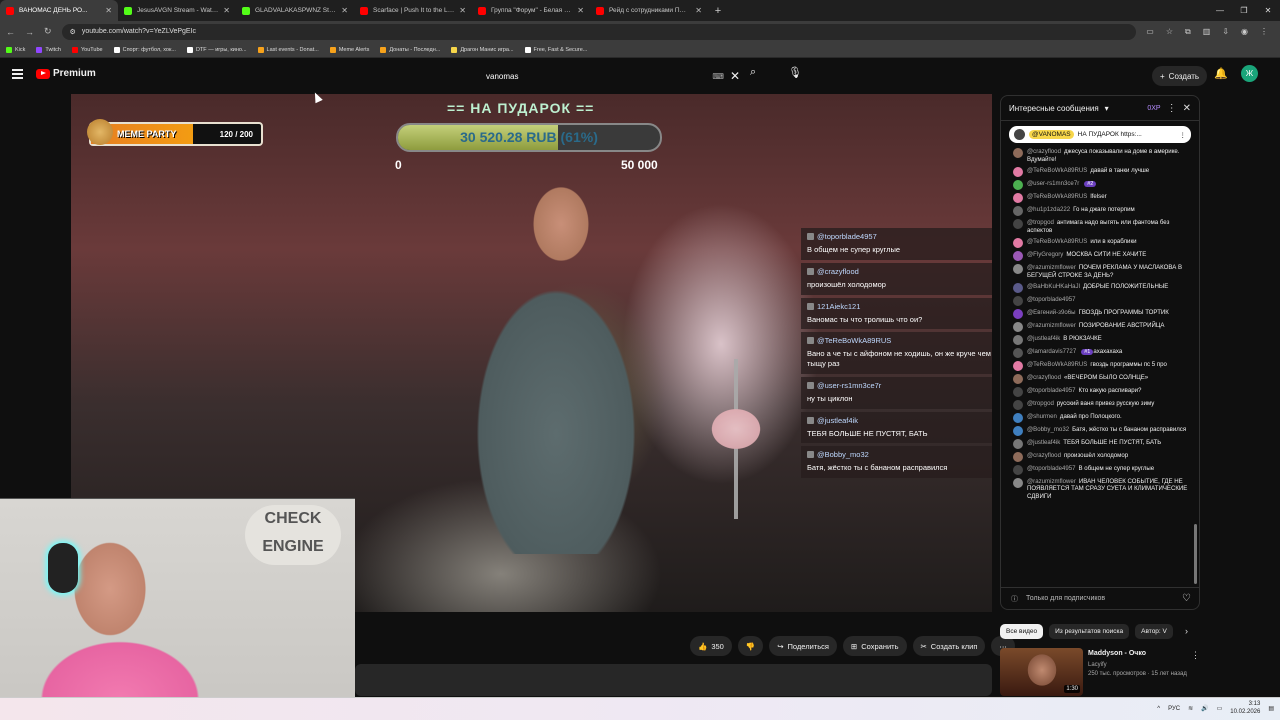 The image size is (1280, 720). Describe the element at coordinates (1102, 417) in the screenshot. I see `chat-message: @shurmen давай про Полоцкого.` at that location.